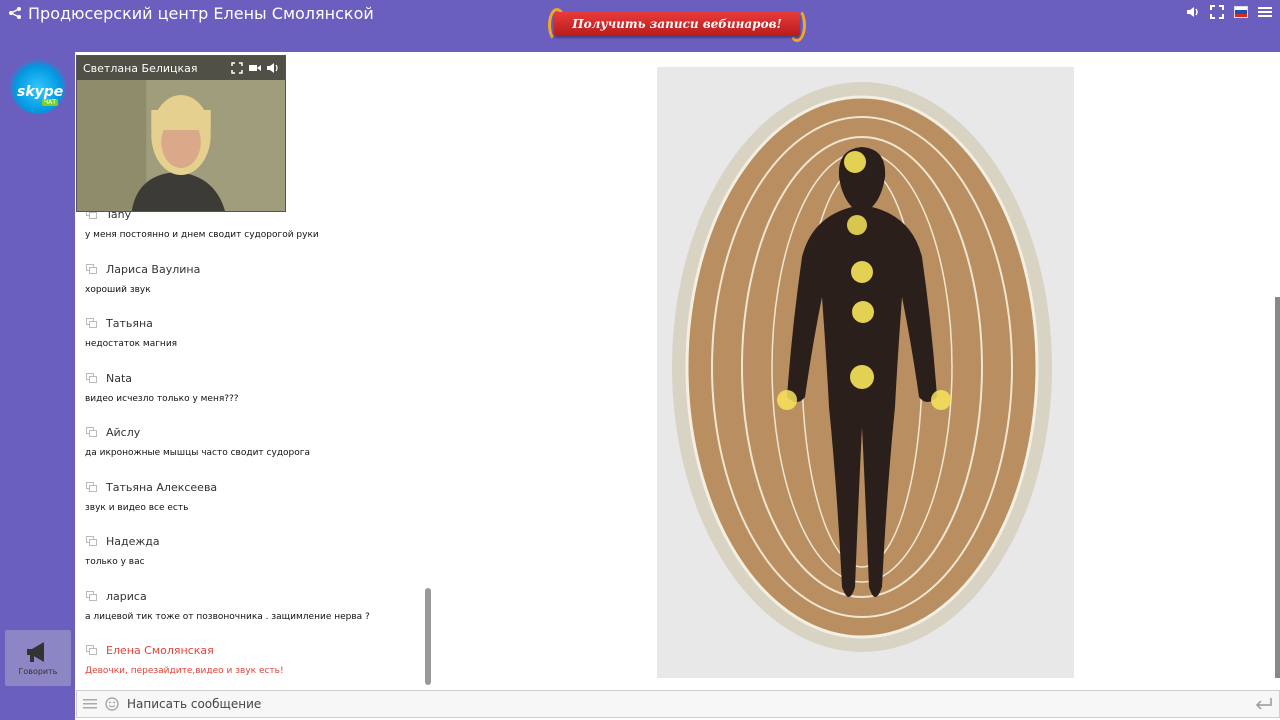 The image size is (1280, 720). I want to click on promo-button: Получить записи вебинаров!, so click(677, 24).